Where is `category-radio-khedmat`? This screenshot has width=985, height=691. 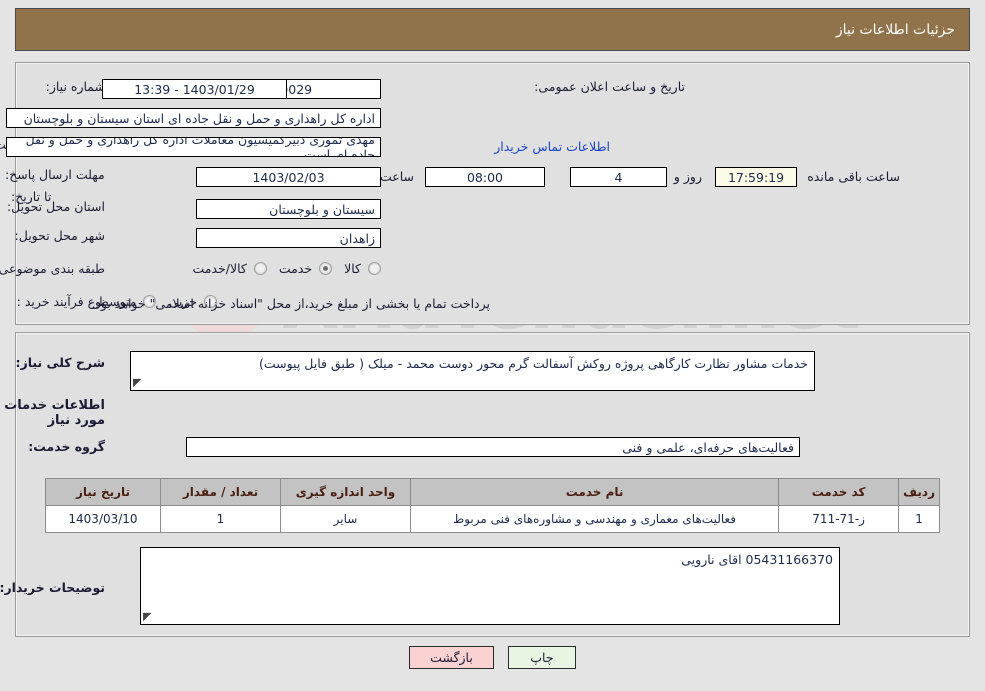 category-radio-khedmat is located at coordinates (326, 268).